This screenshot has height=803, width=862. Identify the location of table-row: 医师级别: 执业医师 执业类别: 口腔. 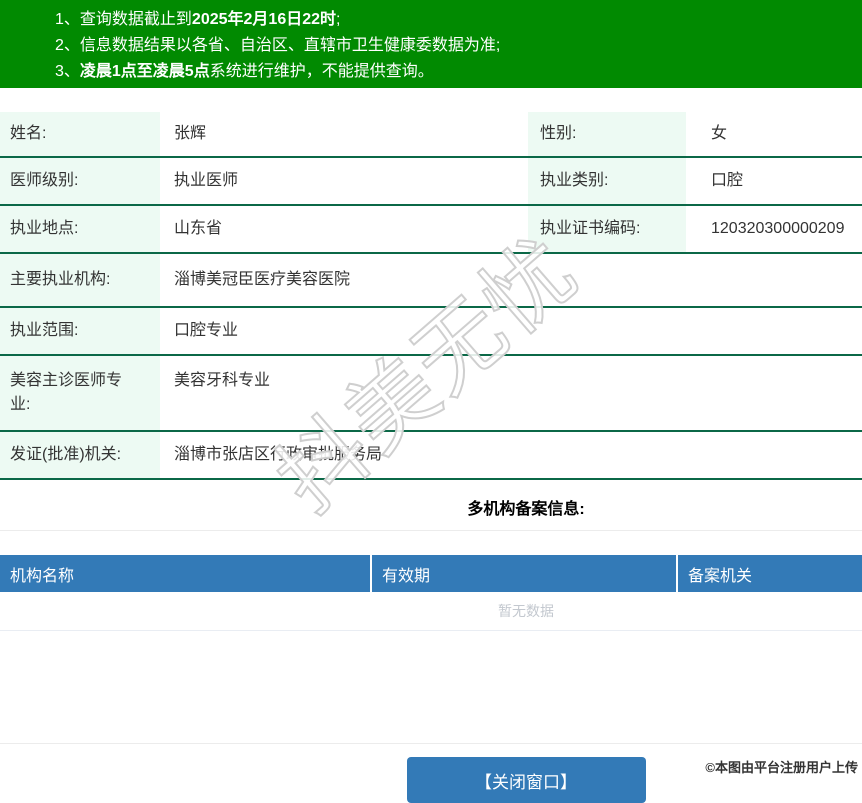
(431, 182).